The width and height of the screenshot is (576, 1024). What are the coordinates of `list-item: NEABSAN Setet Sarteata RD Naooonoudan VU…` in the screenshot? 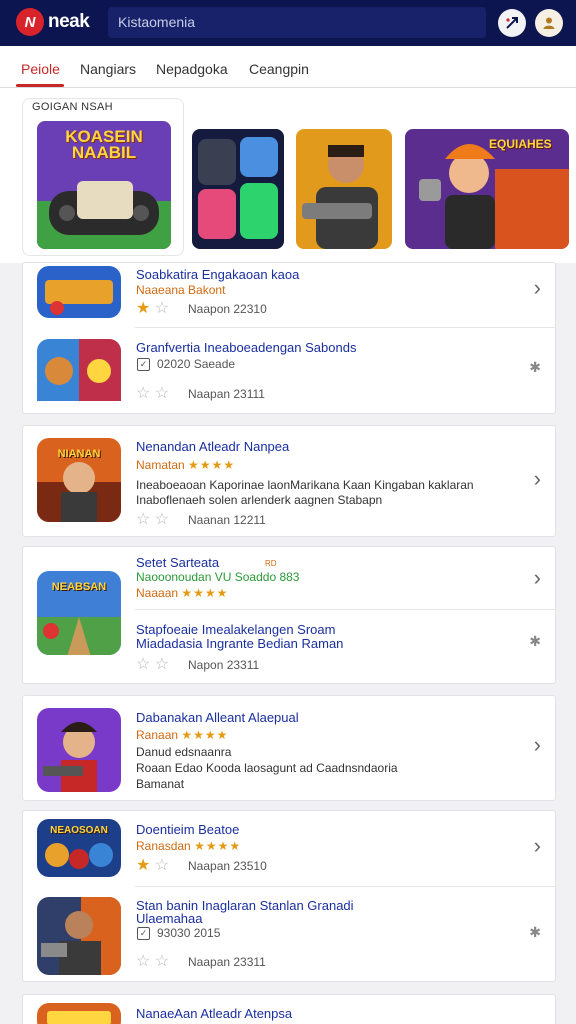 It's located at (289, 615).